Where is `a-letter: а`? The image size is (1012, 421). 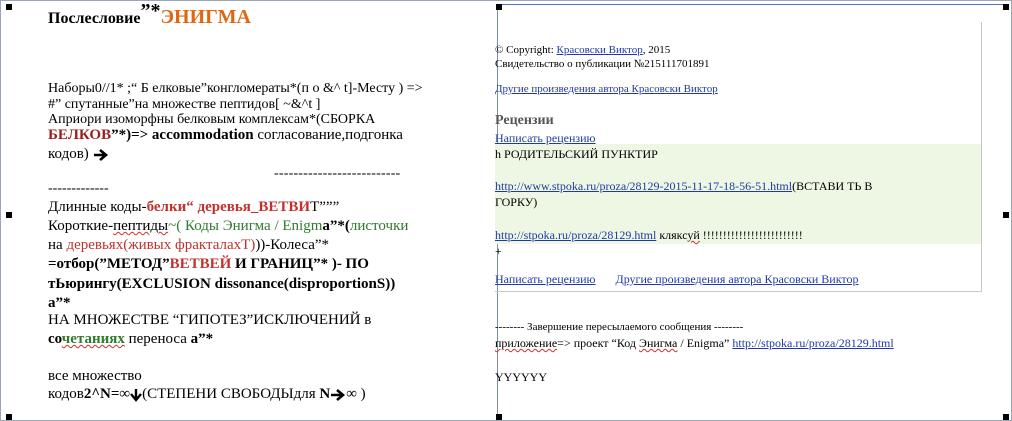 a-letter: а is located at coordinates (194, 339).